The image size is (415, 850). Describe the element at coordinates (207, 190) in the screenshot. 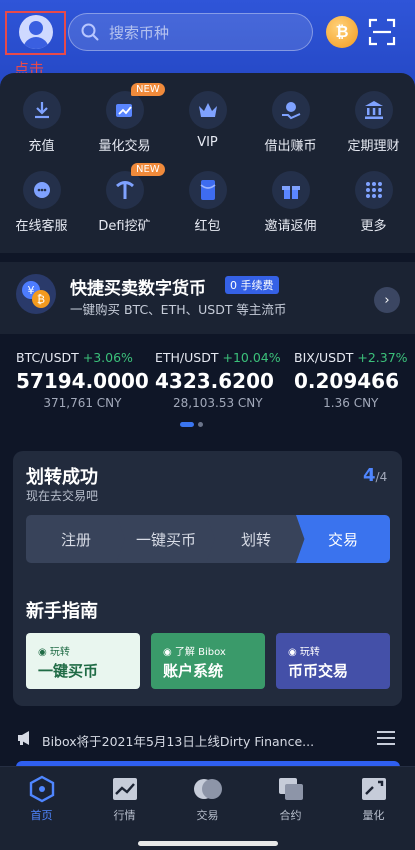

I see `red-packet-icon` at that location.